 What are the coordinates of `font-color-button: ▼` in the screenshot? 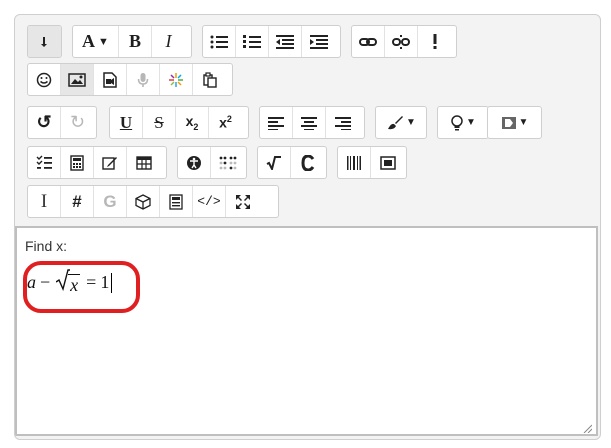 It's located at (401, 122).